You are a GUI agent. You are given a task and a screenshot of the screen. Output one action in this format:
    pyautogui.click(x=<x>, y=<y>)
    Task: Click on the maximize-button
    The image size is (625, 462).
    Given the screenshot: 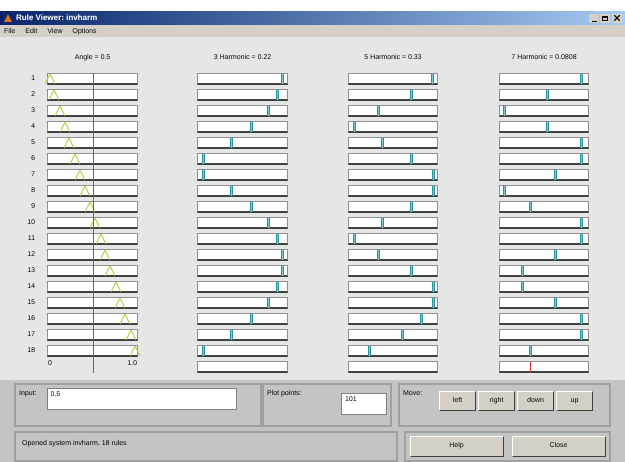 What is the action you would take?
    pyautogui.click(x=605, y=18)
    